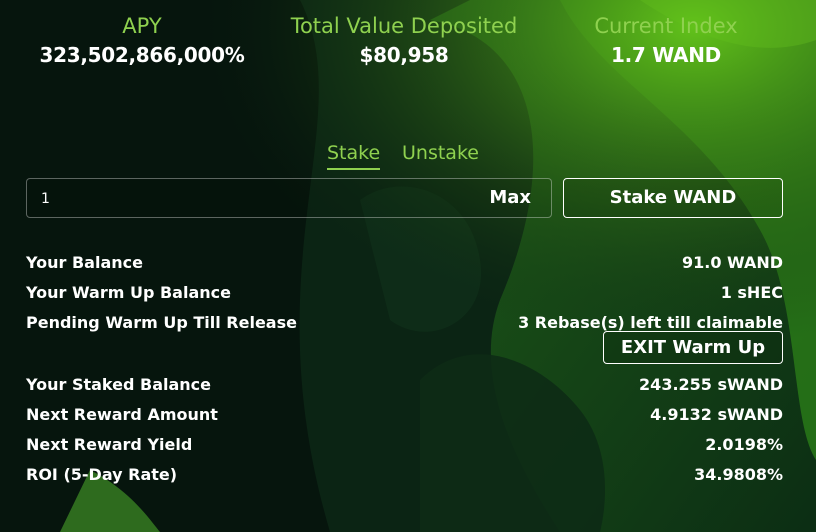 The image size is (816, 532). Describe the element at coordinates (404, 475) in the screenshot. I see `roi-row: ROI (5-Day Rate) 34.9808%` at that location.